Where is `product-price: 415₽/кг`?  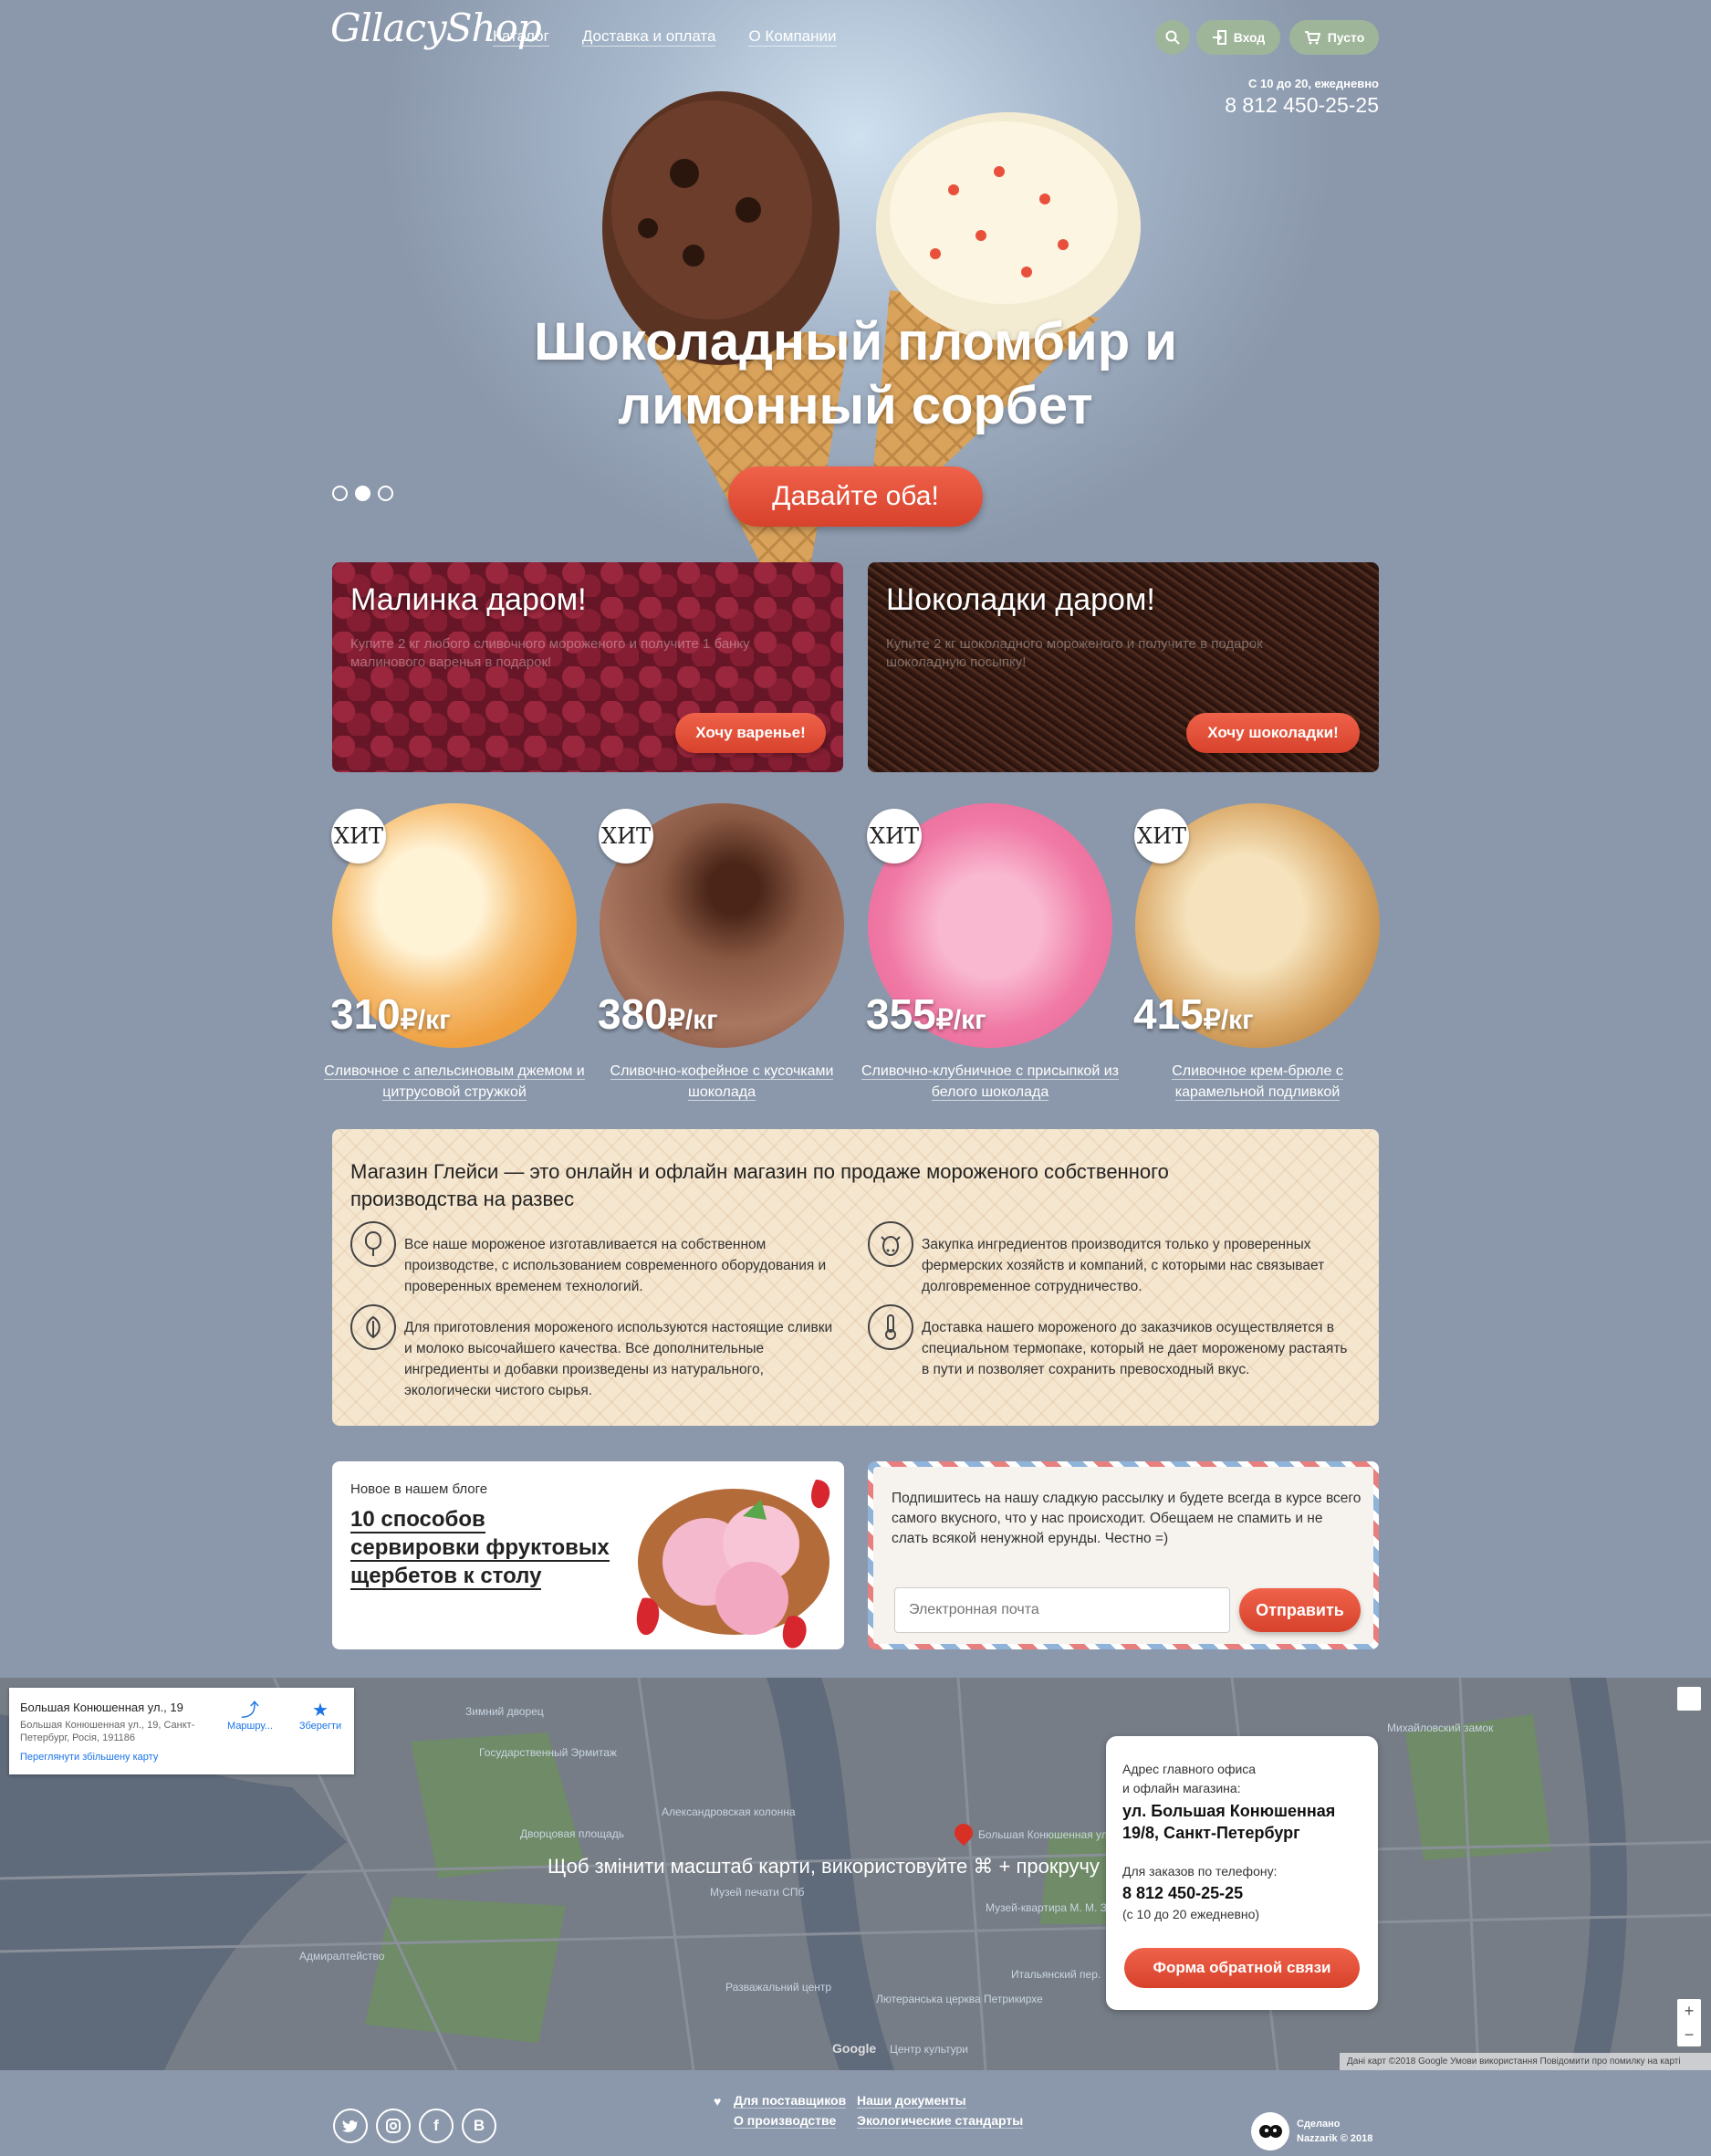
product-price: 415₽/кг is located at coordinates (1193, 1014).